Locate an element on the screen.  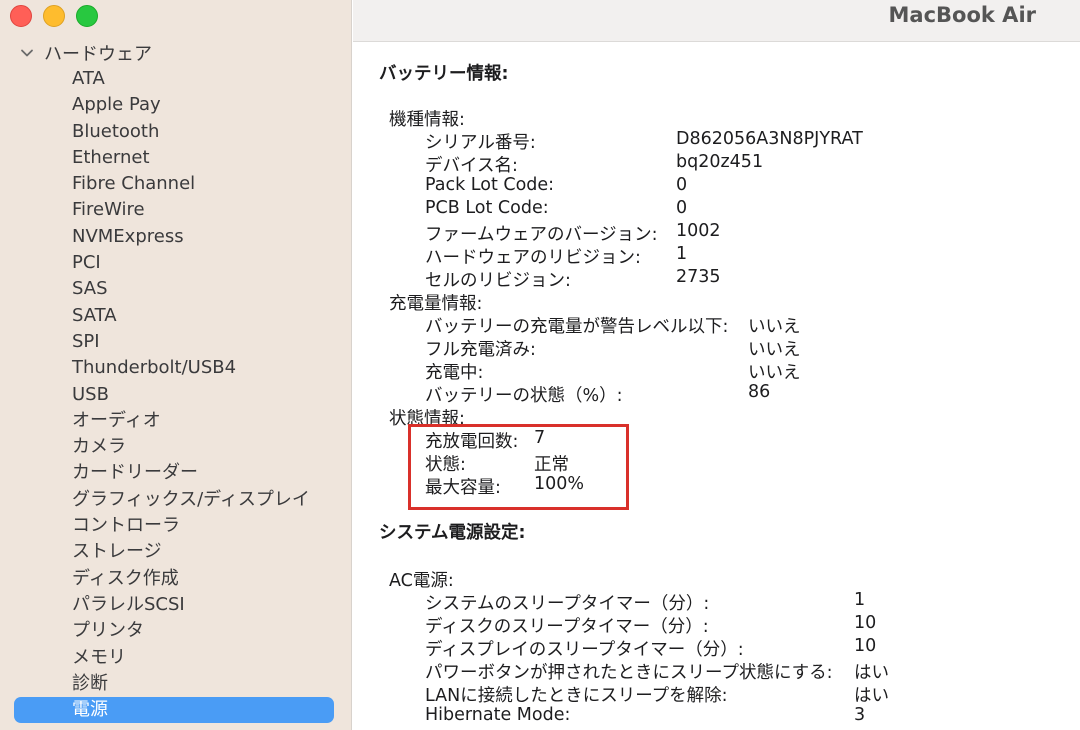
field-label: PCB Lot Code: is located at coordinates (487, 208).